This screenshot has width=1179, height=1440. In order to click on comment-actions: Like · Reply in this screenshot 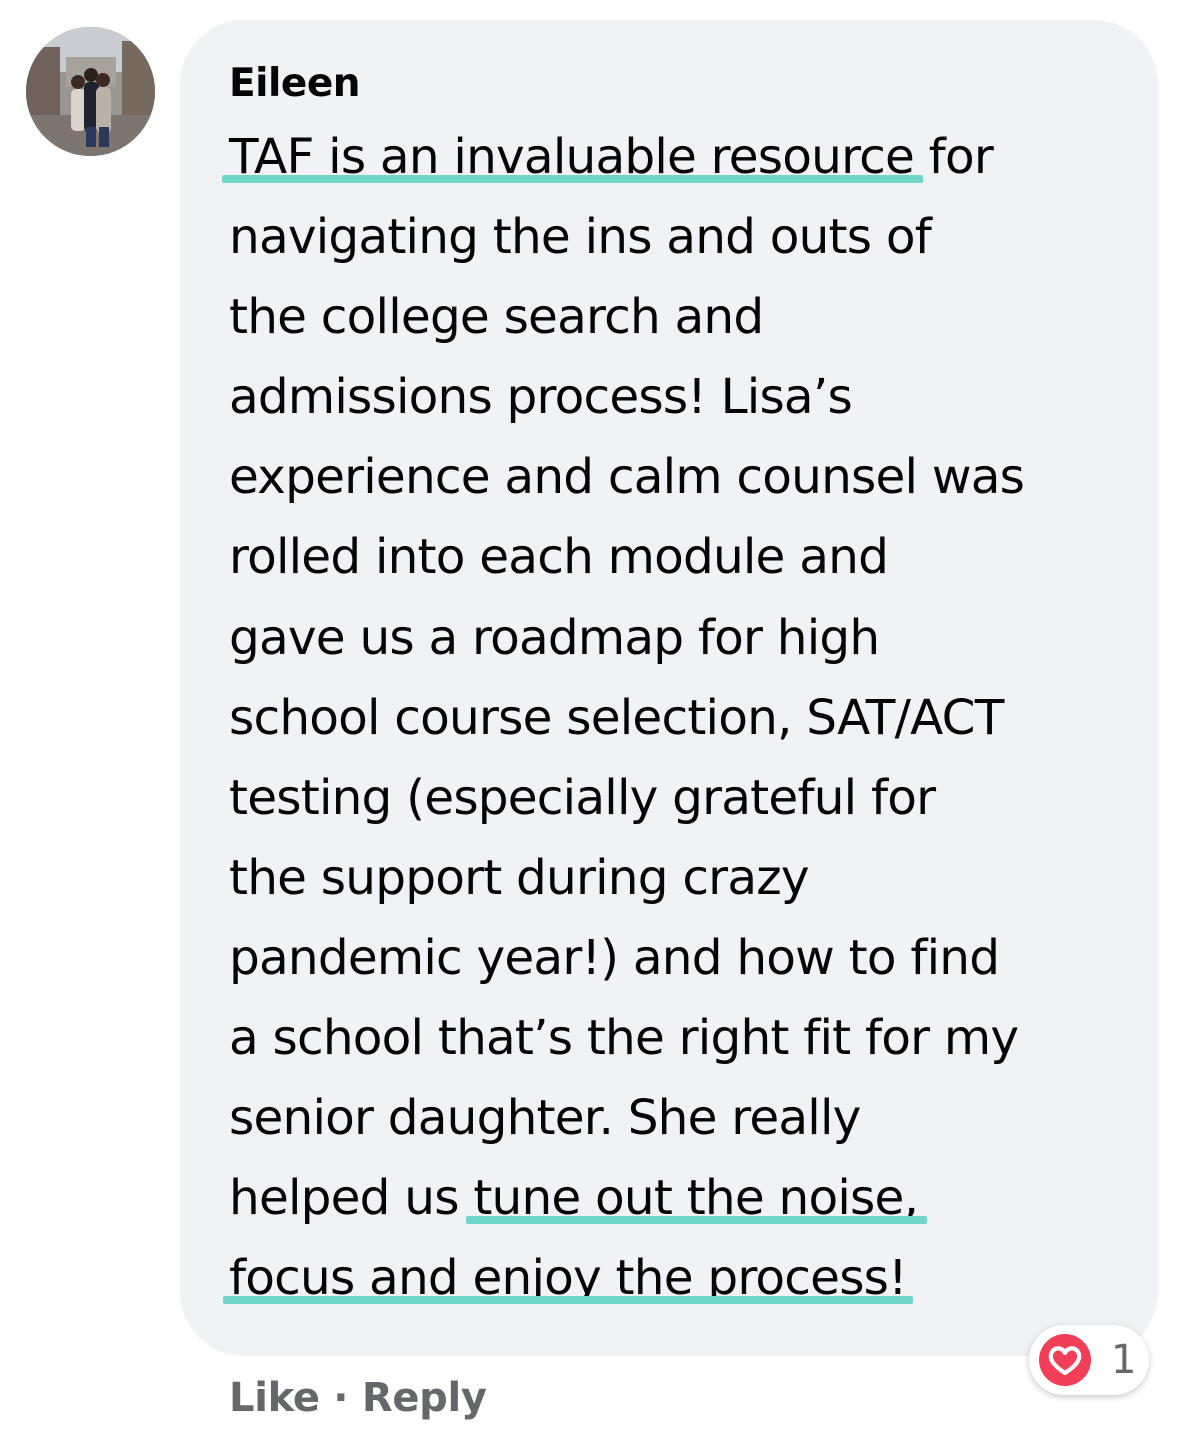, I will do `click(358, 1398)`.